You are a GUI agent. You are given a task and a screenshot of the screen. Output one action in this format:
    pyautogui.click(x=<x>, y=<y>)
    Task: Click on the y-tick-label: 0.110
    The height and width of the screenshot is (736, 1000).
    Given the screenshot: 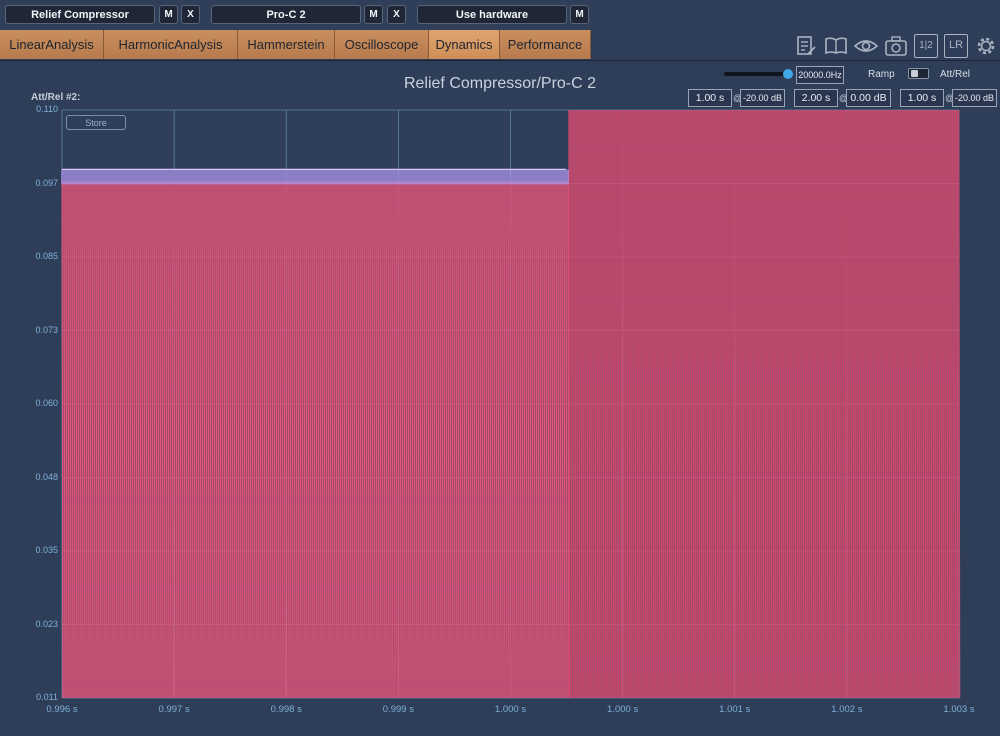 What is the action you would take?
    pyautogui.click(x=47, y=109)
    